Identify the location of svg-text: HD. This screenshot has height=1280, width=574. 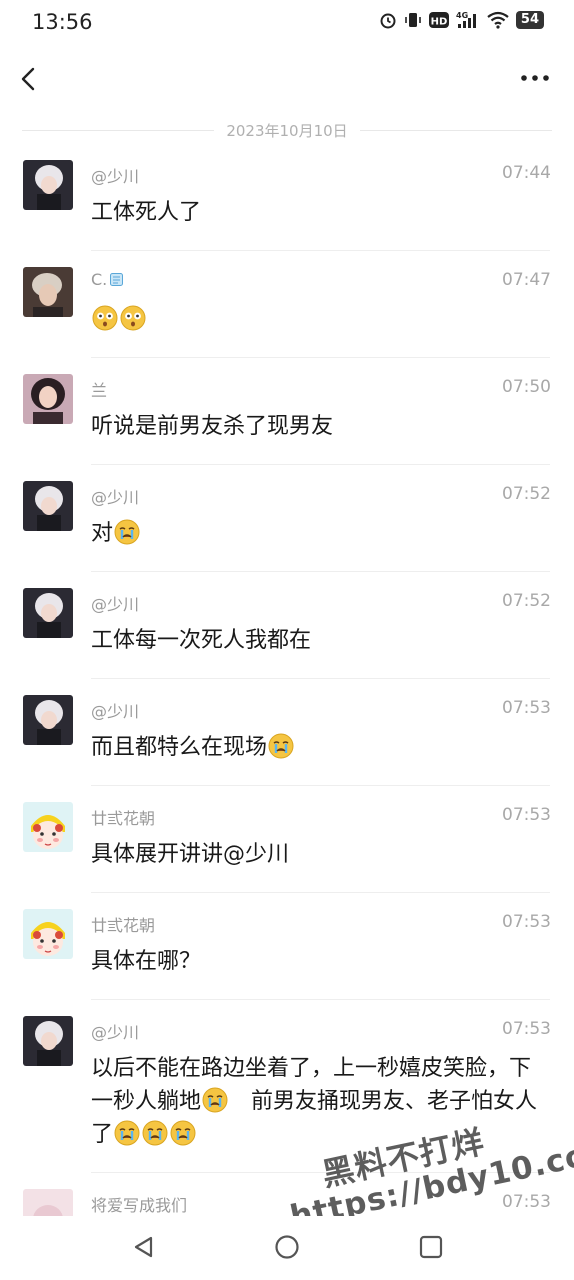
(439, 22).